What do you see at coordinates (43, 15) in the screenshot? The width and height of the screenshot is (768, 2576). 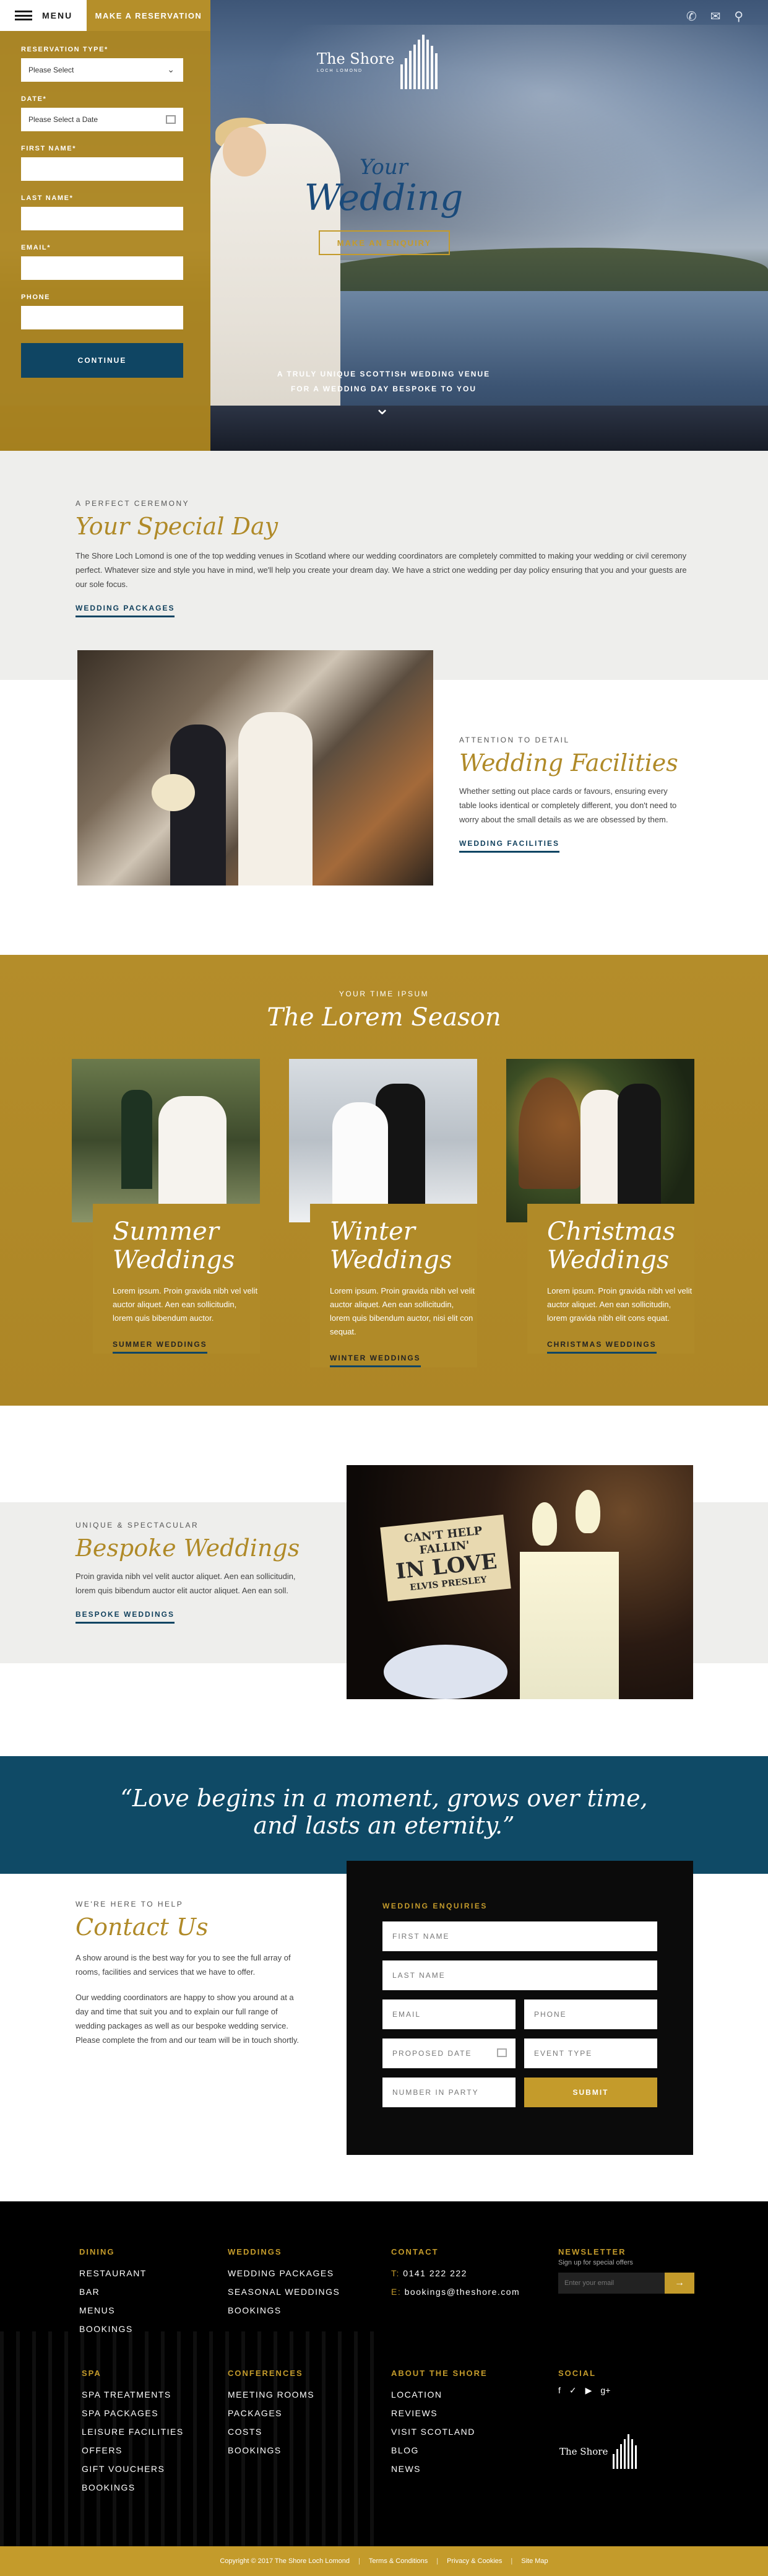 I see `menu-button: MENU` at bounding box center [43, 15].